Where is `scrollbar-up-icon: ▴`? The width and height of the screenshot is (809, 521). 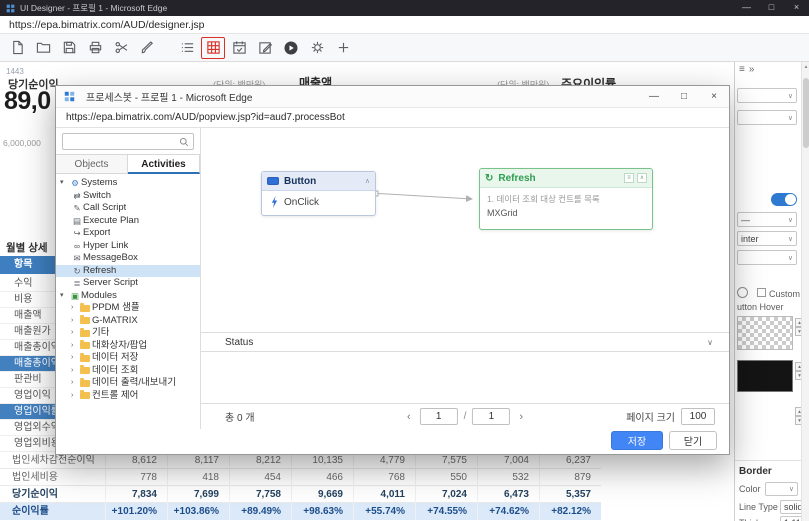 scrollbar-up-icon: ▴ is located at coordinates (805, 67).